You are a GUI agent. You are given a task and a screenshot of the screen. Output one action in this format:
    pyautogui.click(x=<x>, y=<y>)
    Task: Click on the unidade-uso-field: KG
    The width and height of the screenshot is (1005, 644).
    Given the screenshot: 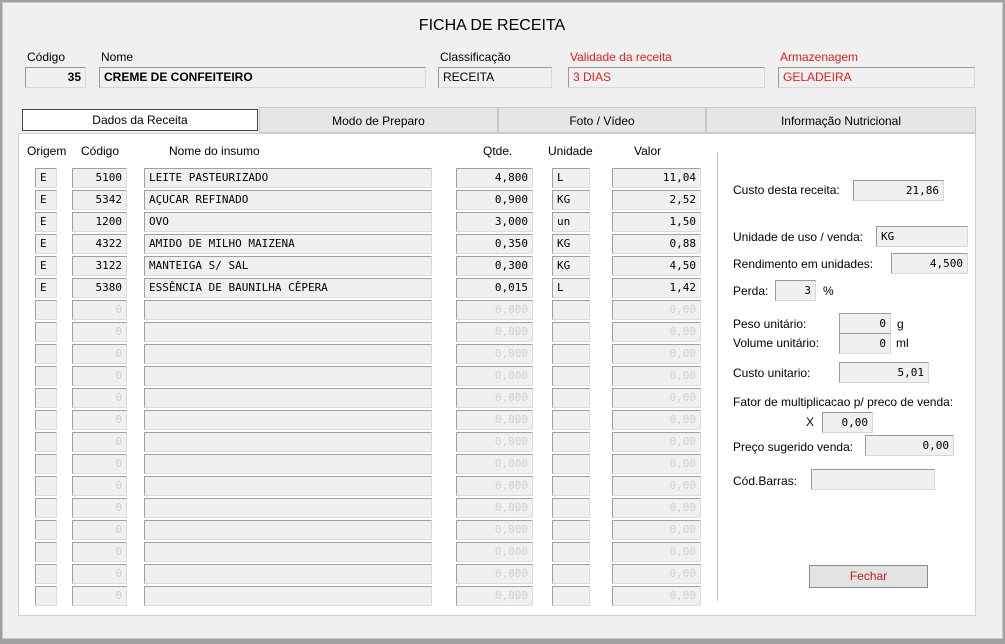 What is the action you would take?
    pyautogui.click(x=922, y=236)
    